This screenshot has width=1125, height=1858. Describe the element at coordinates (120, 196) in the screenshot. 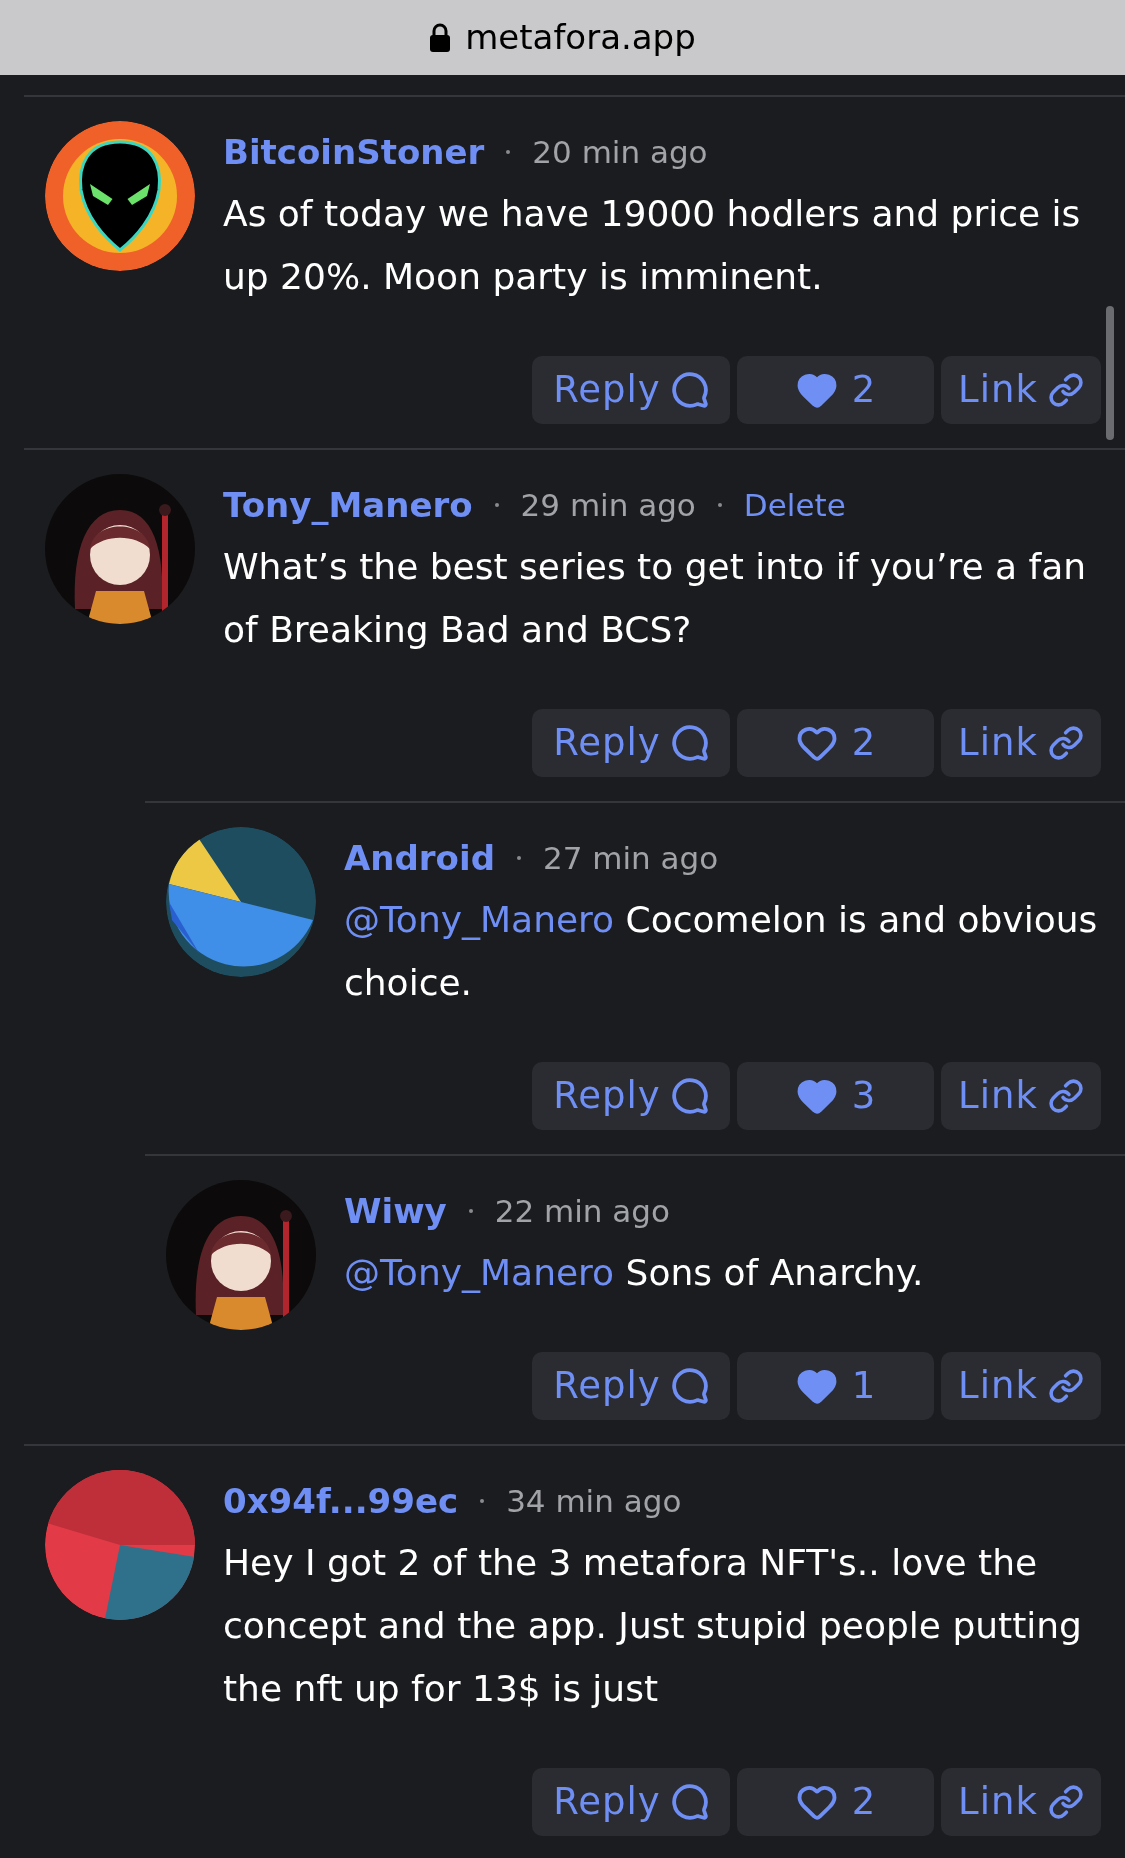

I see `alien-avatar-icon` at that location.